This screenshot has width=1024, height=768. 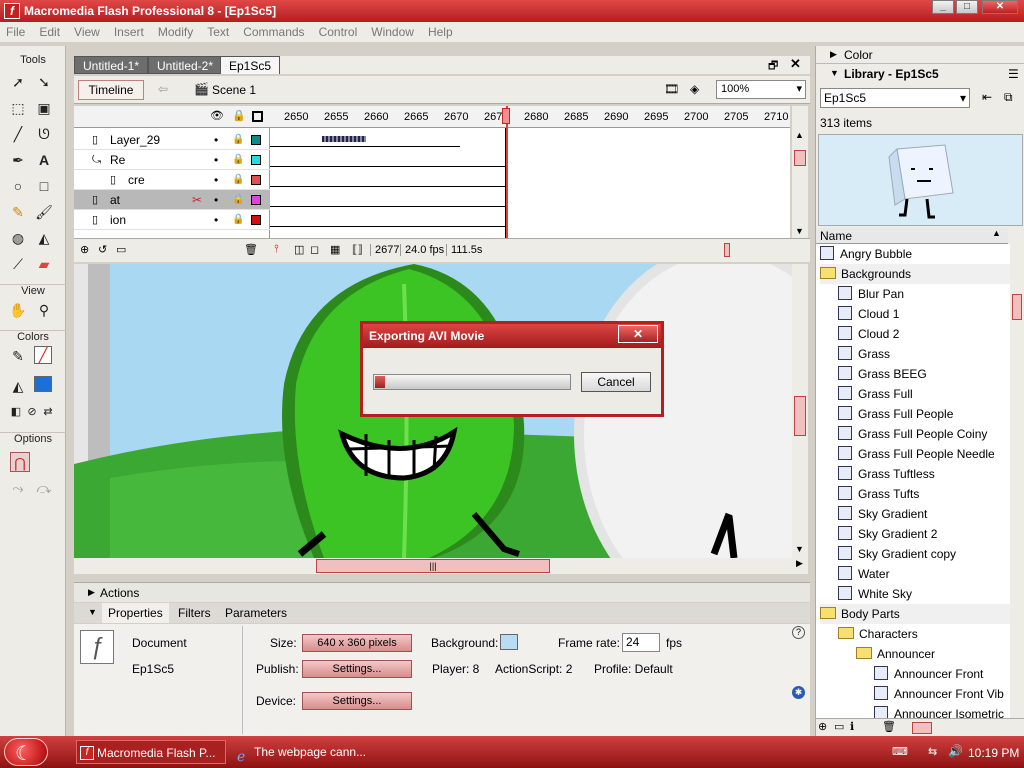 What do you see at coordinates (84, 249) in the screenshot?
I see `insert-layer-icon: ⊕` at bounding box center [84, 249].